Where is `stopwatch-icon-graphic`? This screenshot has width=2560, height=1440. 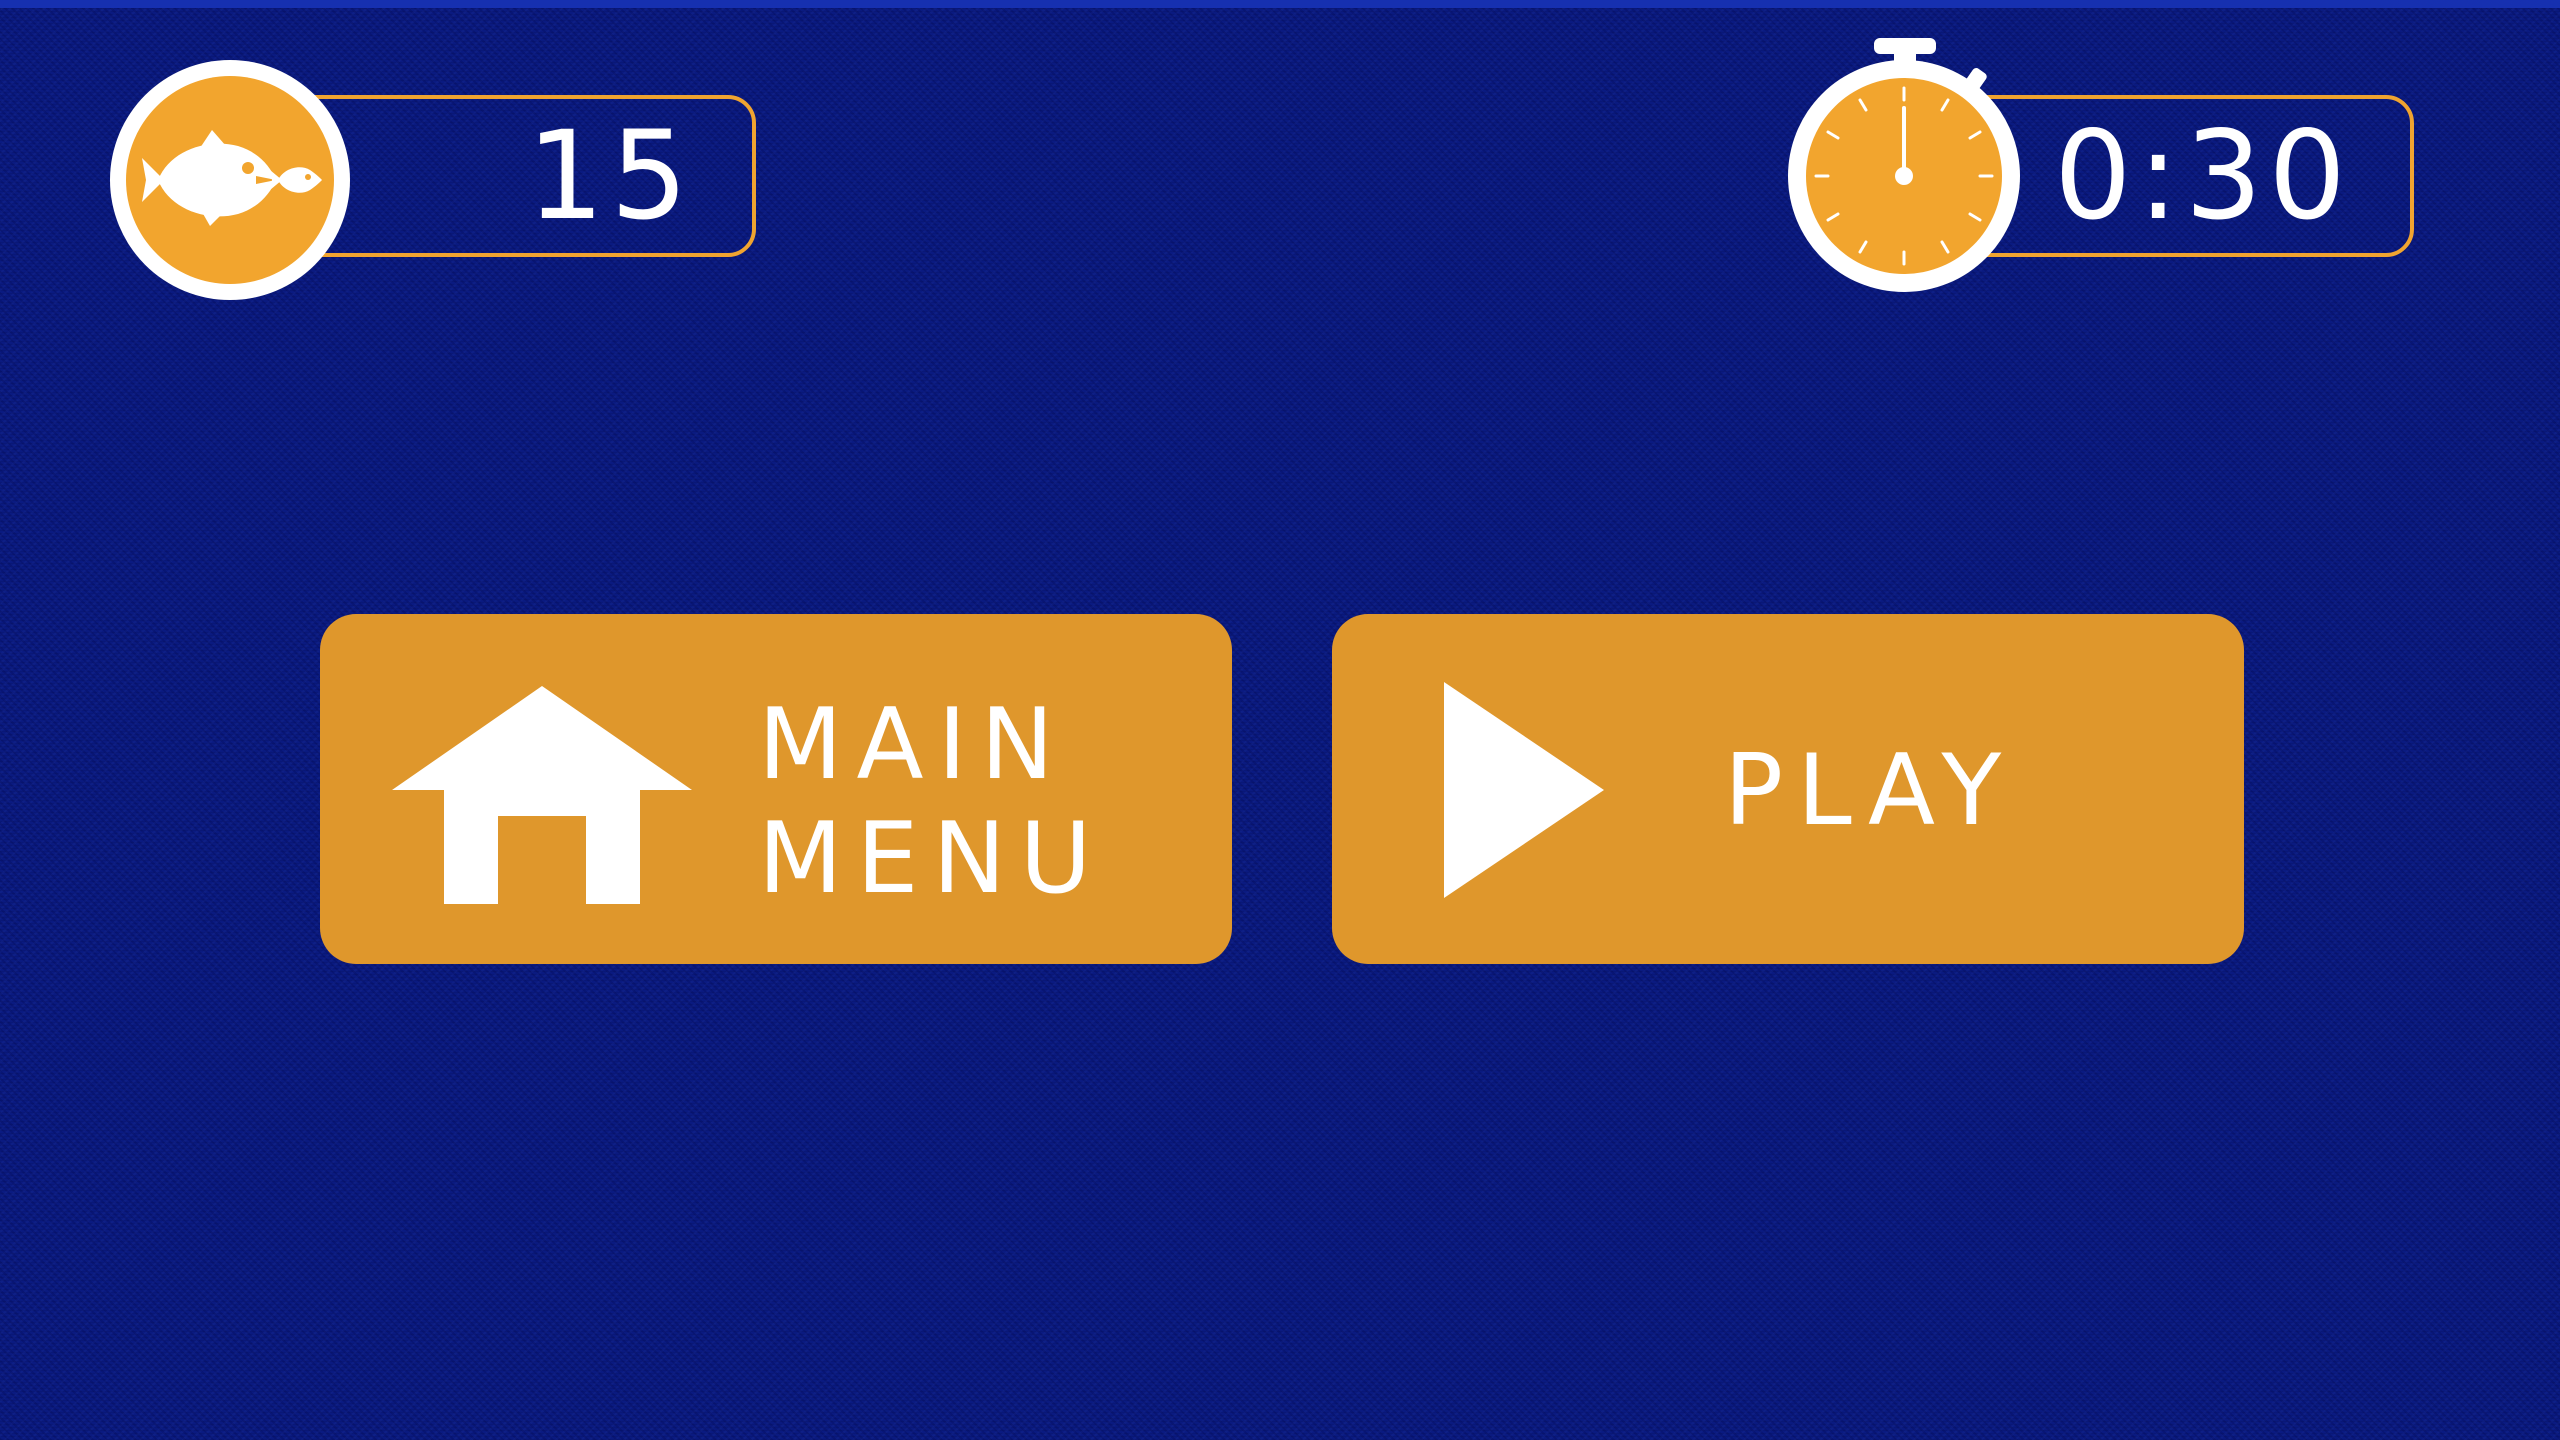 stopwatch-icon-graphic is located at coordinates (1904, 165).